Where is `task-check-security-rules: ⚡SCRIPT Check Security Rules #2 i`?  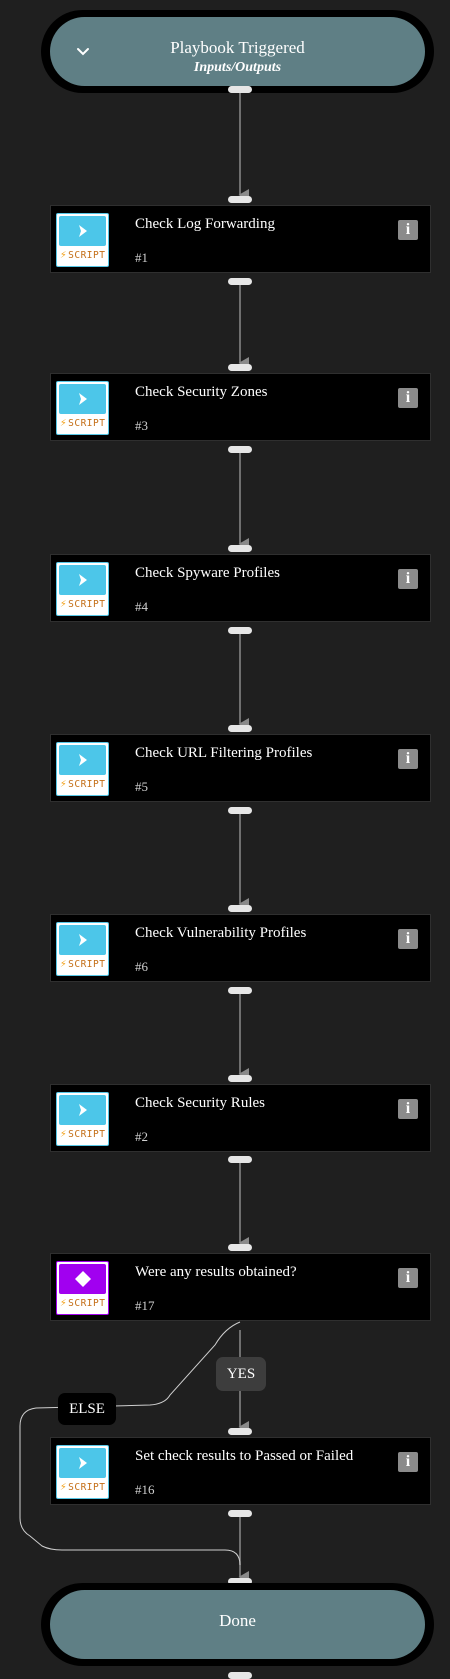 task-check-security-rules: ⚡SCRIPT Check Security Rules #2 i is located at coordinates (240, 1118).